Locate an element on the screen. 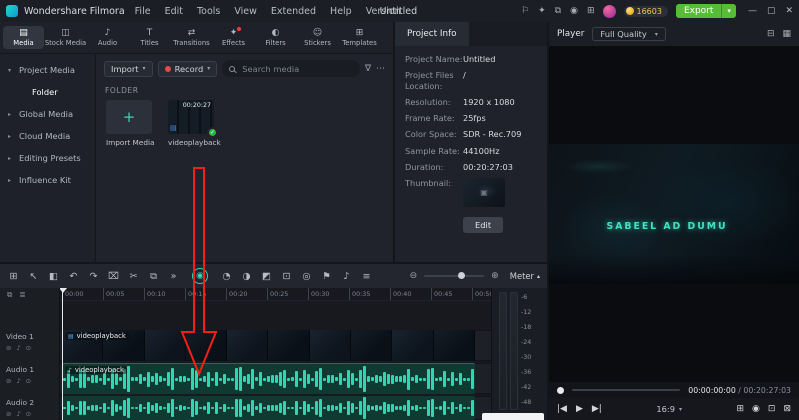 This screenshot has width=799, height=420. link-clips-icon: ⧉ is located at coordinates (9, 295).